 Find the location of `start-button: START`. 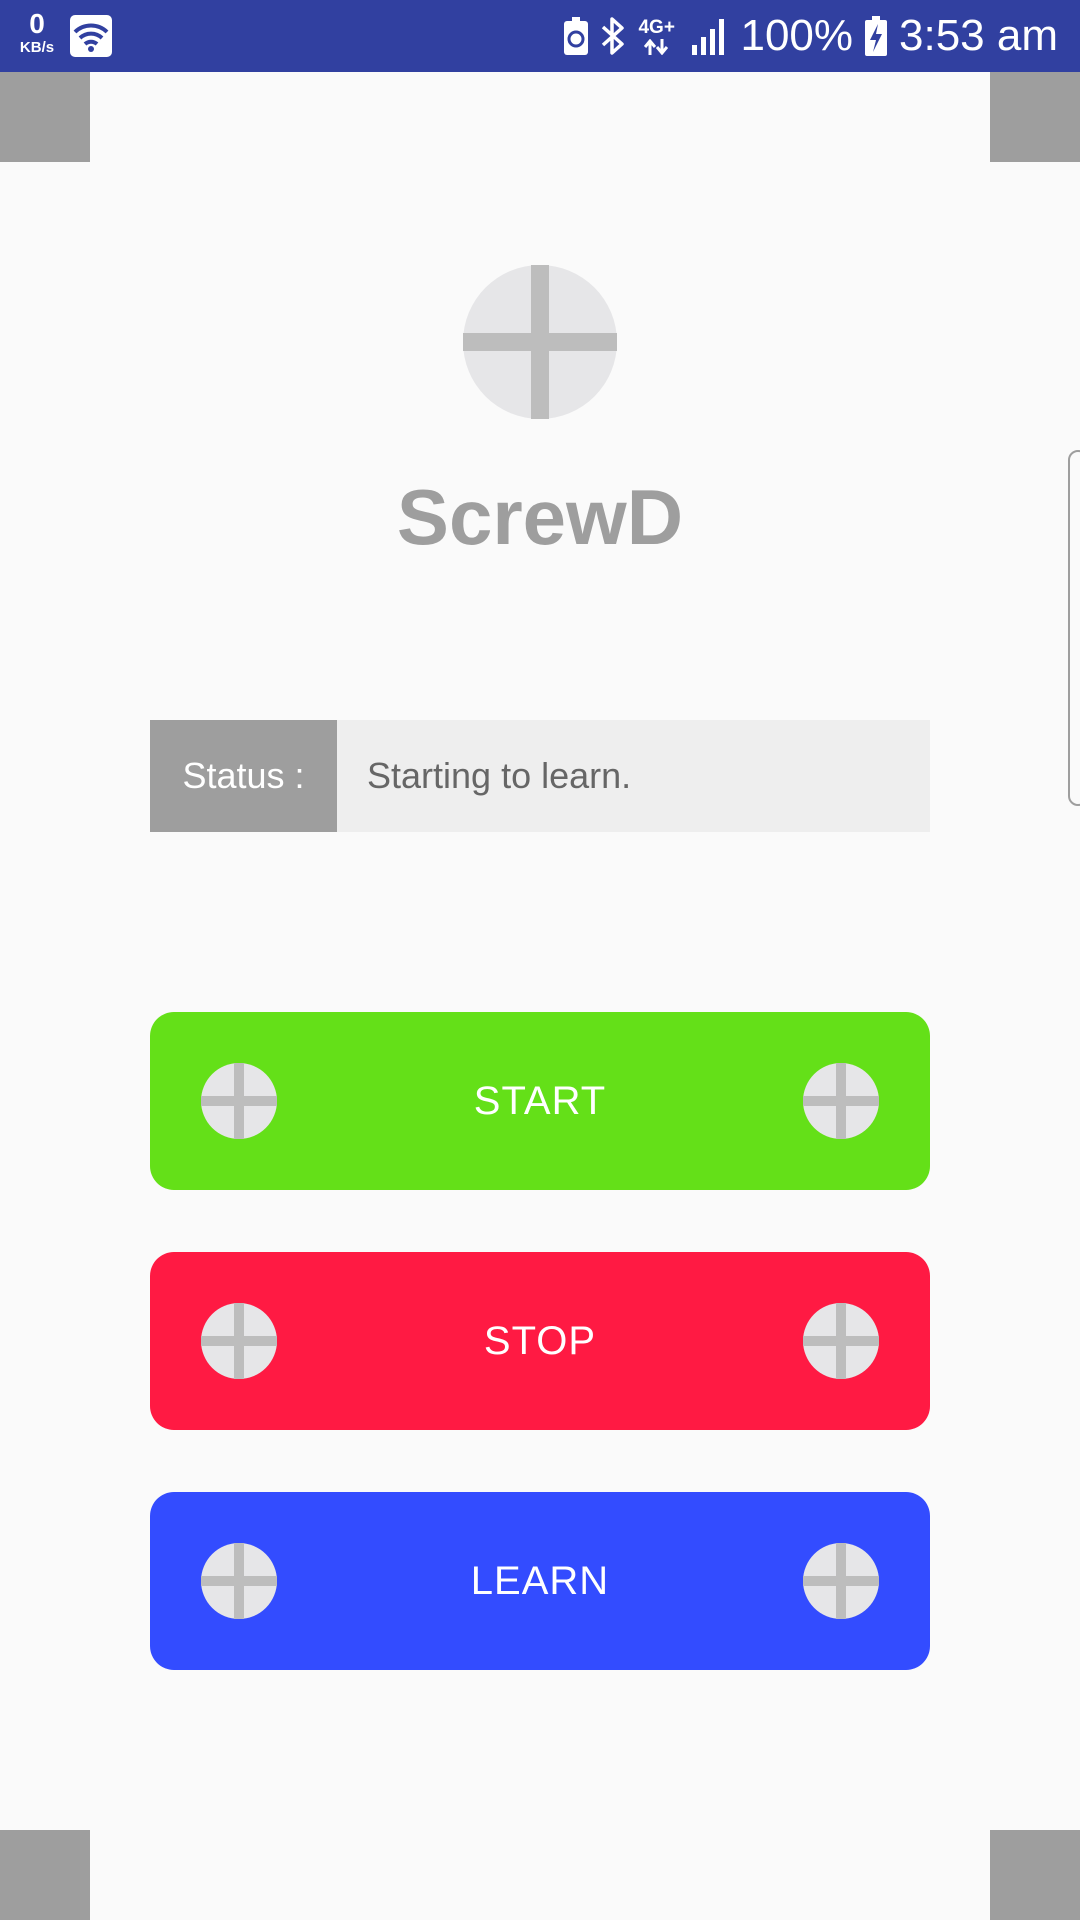

start-button: START is located at coordinates (540, 1101).